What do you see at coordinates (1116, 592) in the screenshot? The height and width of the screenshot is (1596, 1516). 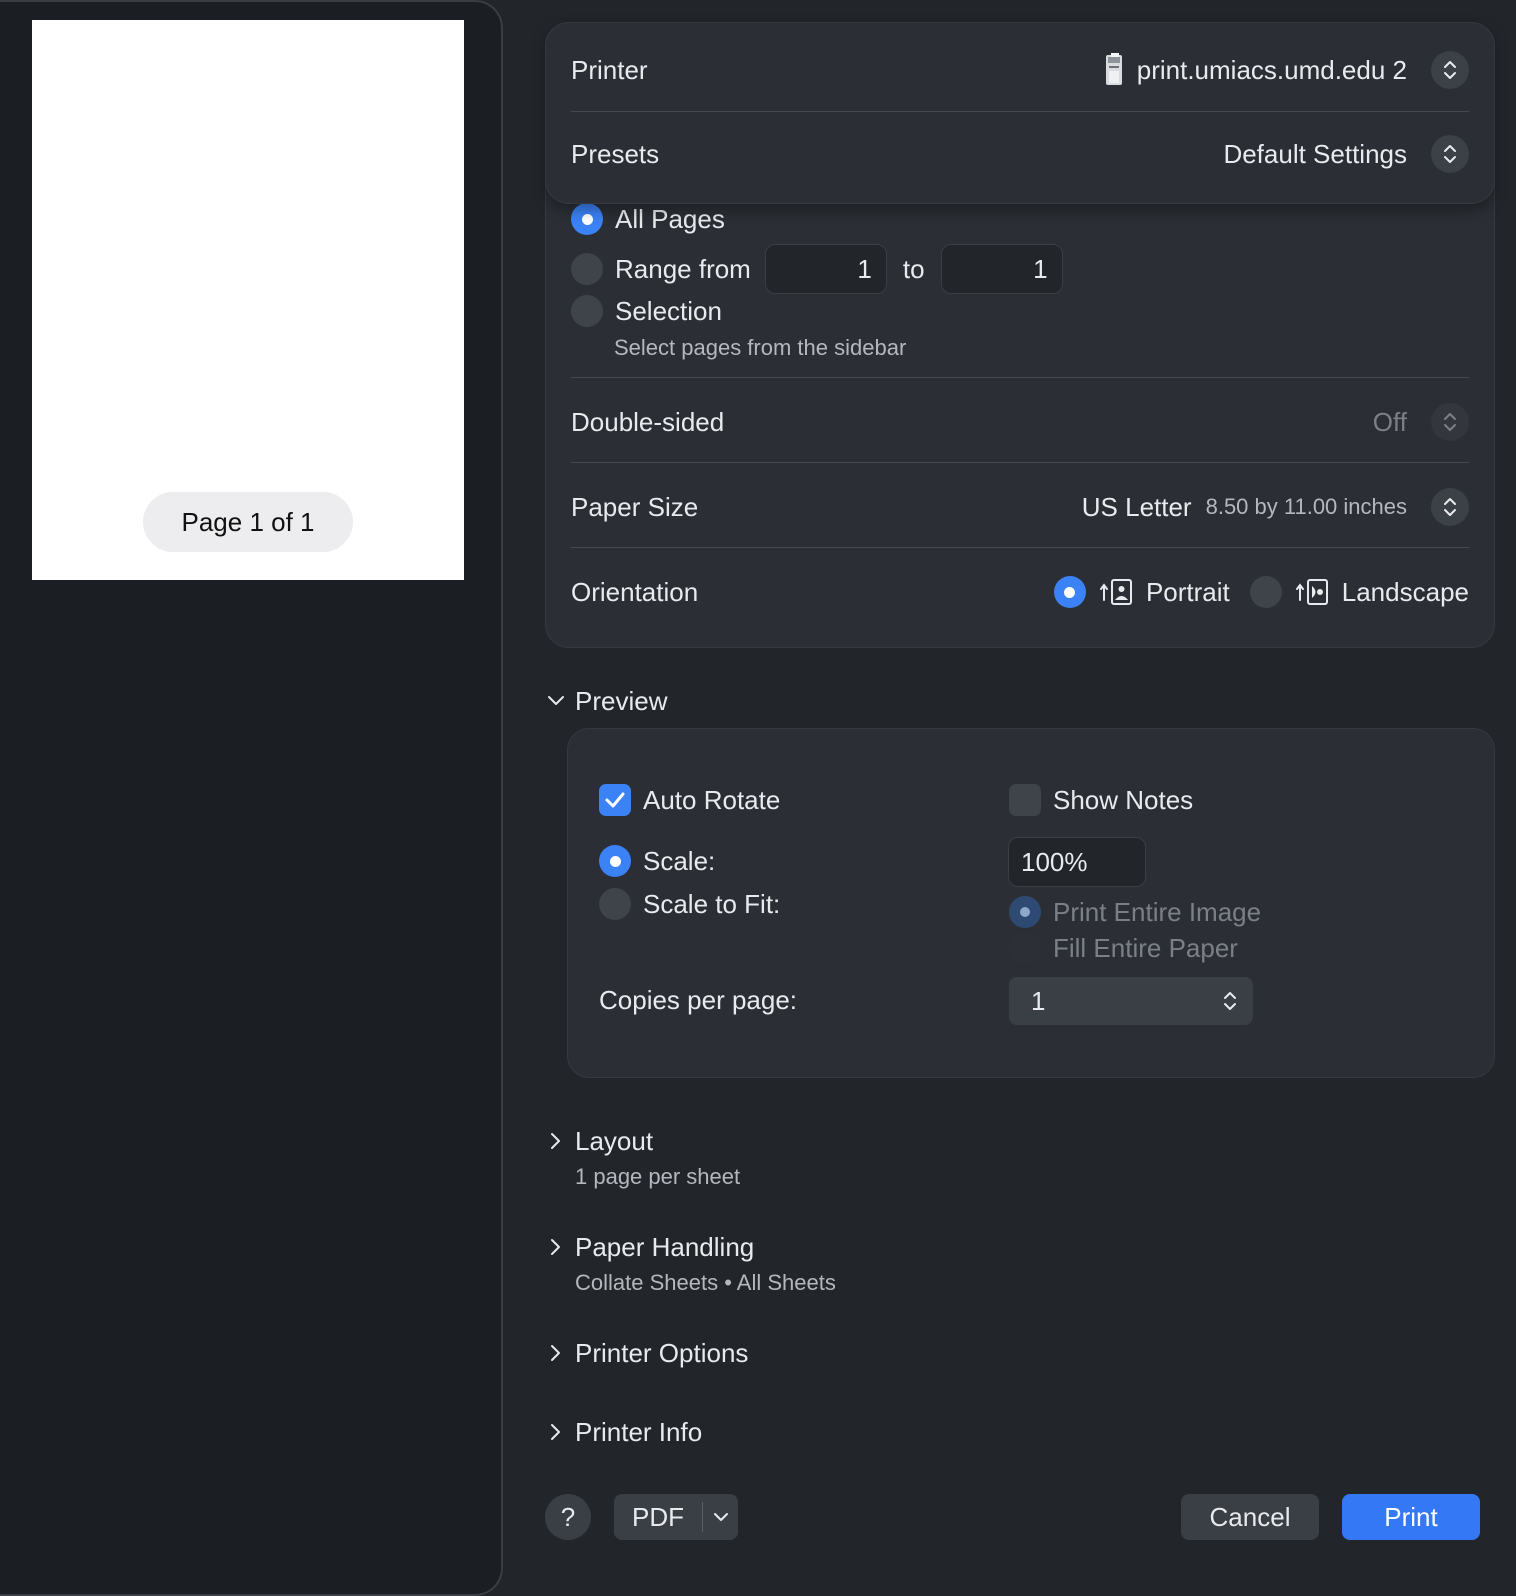 I see `portrait-icon` at bounding box center [1116, 592].